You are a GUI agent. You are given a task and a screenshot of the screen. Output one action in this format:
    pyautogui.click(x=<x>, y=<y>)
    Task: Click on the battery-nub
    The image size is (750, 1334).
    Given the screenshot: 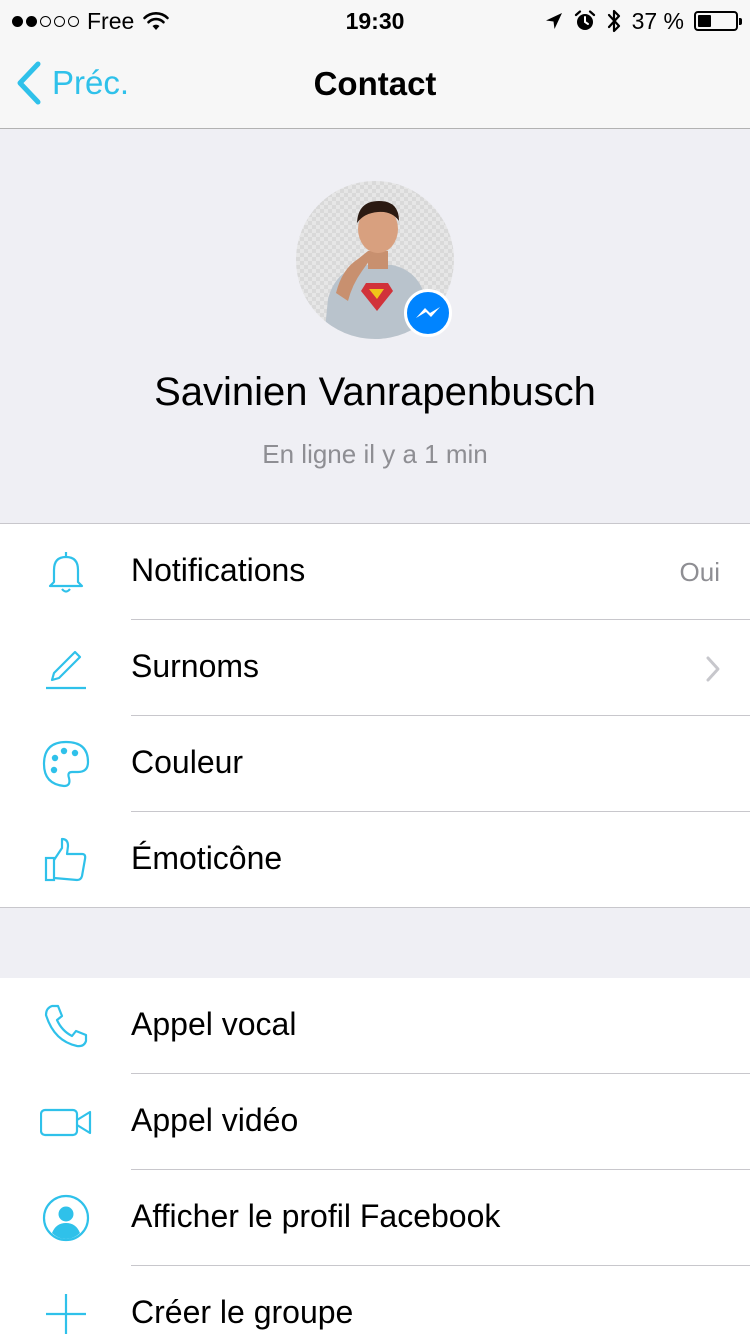 What is the action you would take?
    pyautogui.click(x=740, y=21)
    